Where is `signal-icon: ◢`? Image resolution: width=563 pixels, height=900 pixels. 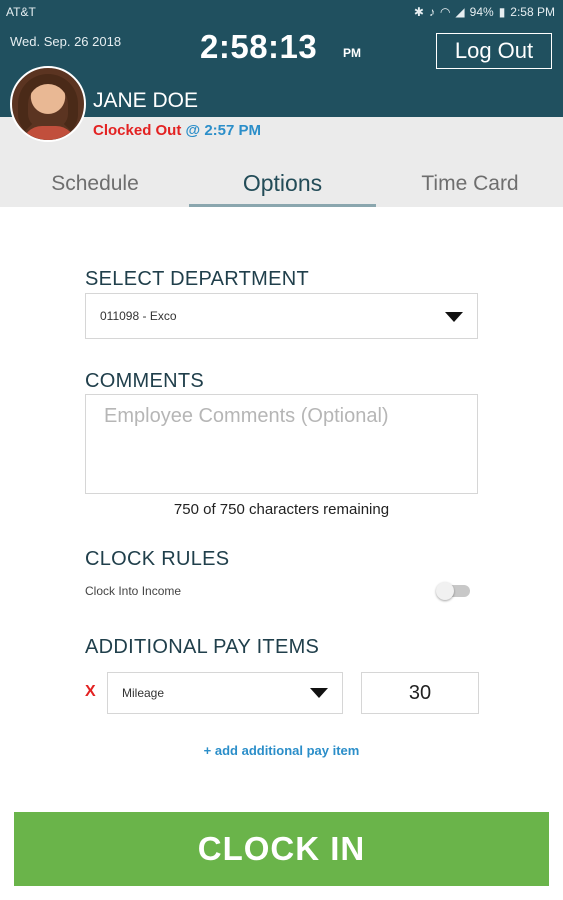 signal-icon: ◢ is located at coordinates (460, 12).